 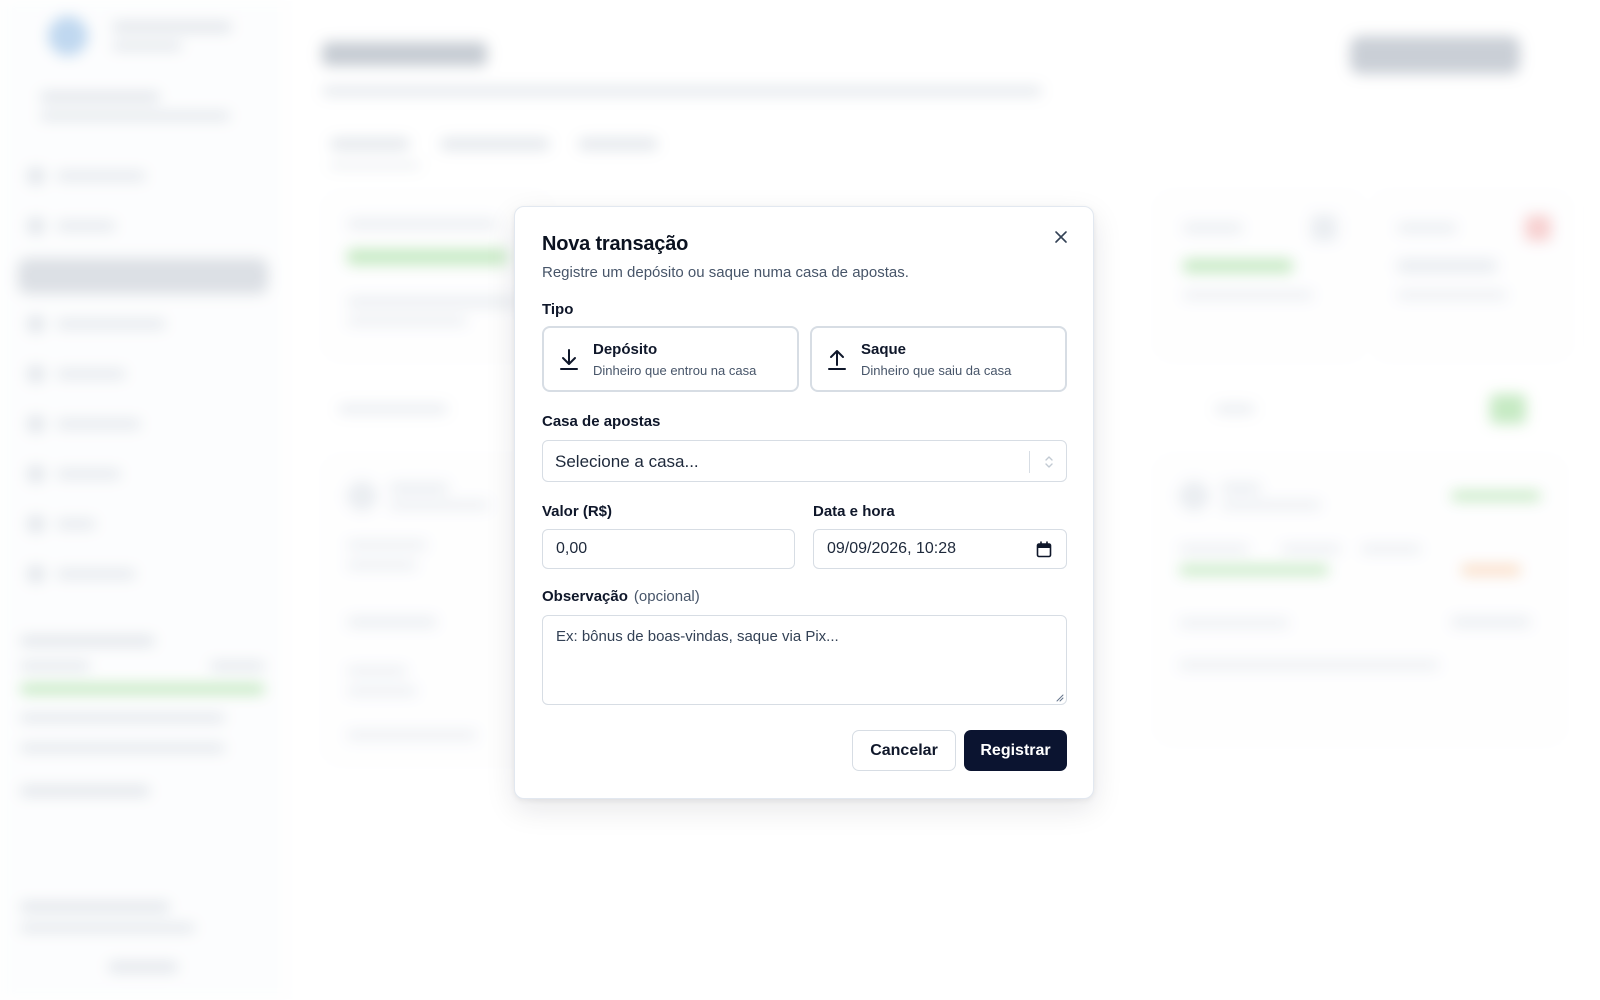 What do you see at coordinates (936, 370) in the screenshot?
I see `type-option-subtitle: Dinheiro que saiu da casa` at bounding box center [936, 370].